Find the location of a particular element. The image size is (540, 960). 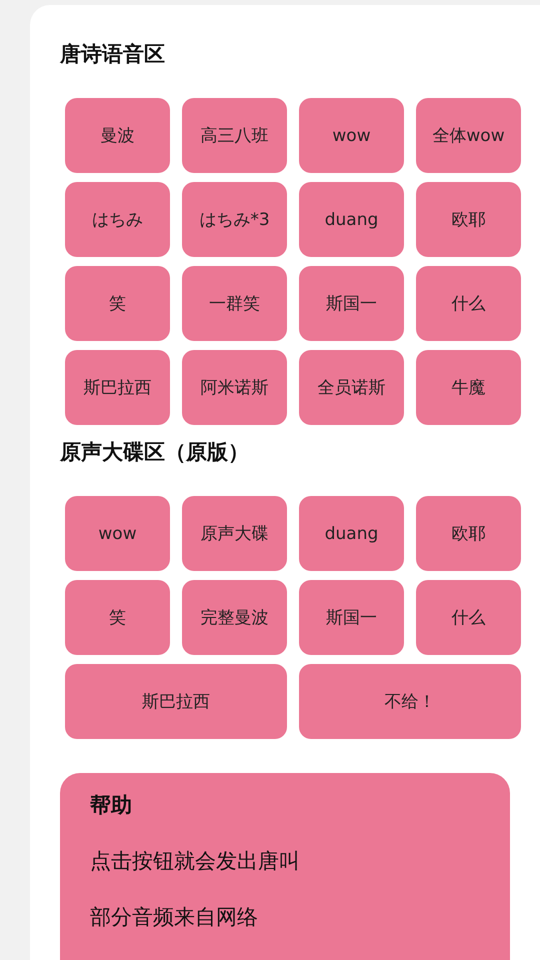

sound-button: はちみ*3 is located at coordinates (234, 219).